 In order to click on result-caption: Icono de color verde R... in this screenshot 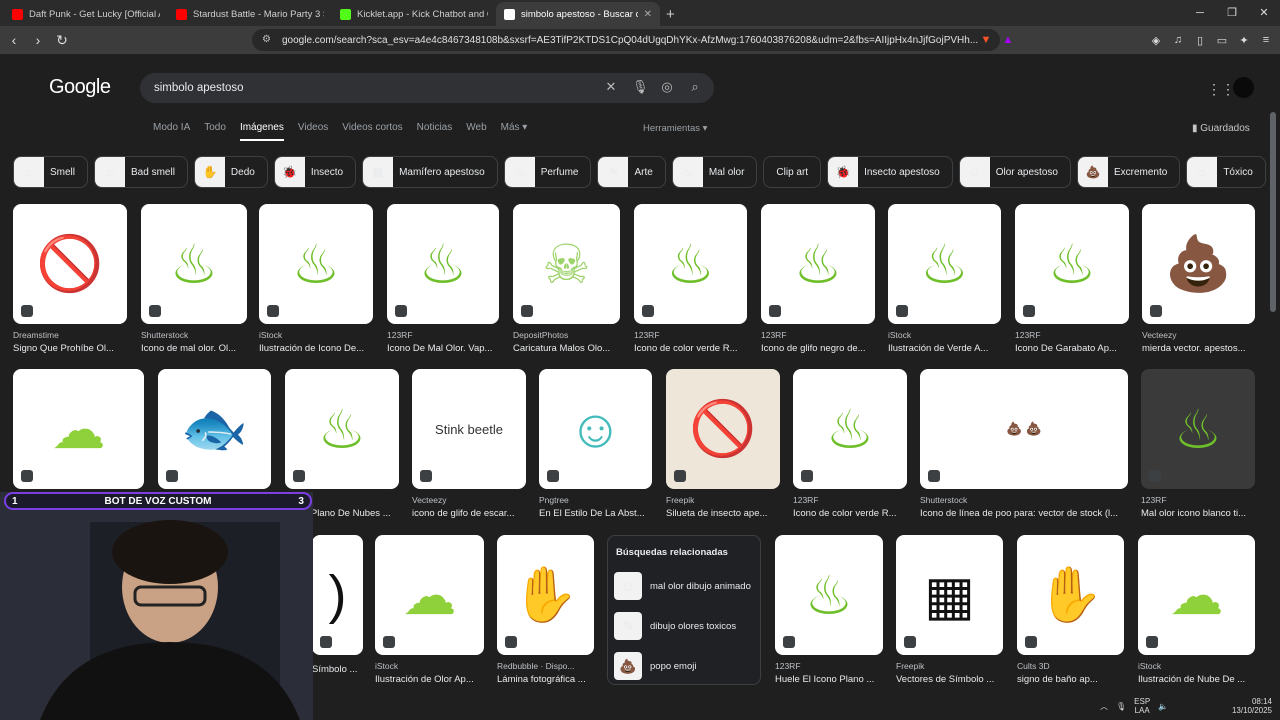, I will do `click(690, 348)`.